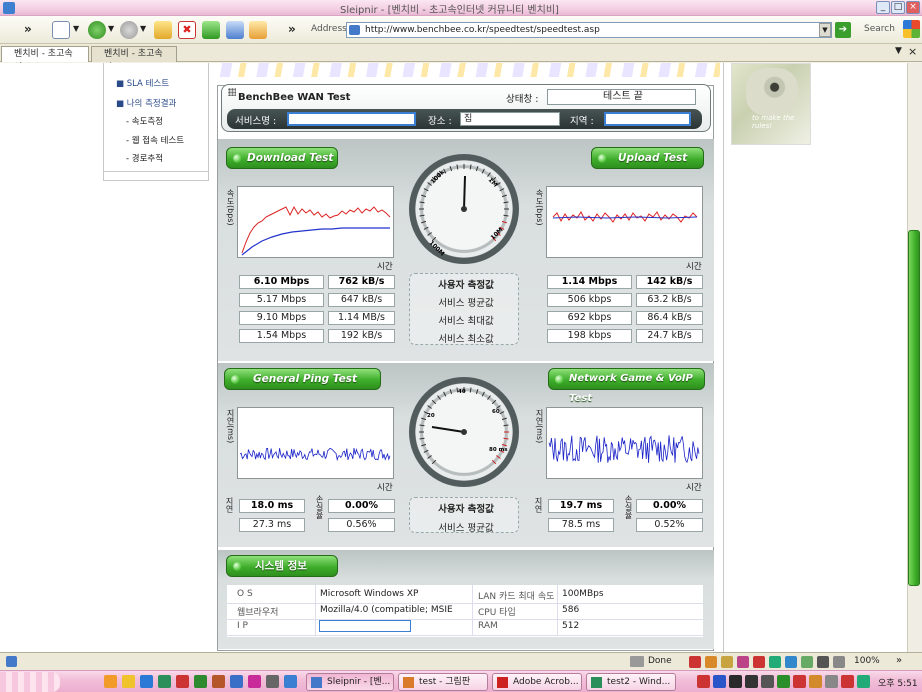 The image size is (922, 692). What do you see at coordinates (282, 158) in the screenshot?
I see `download-test-button: Download Test` at bounding box center [282, 158].